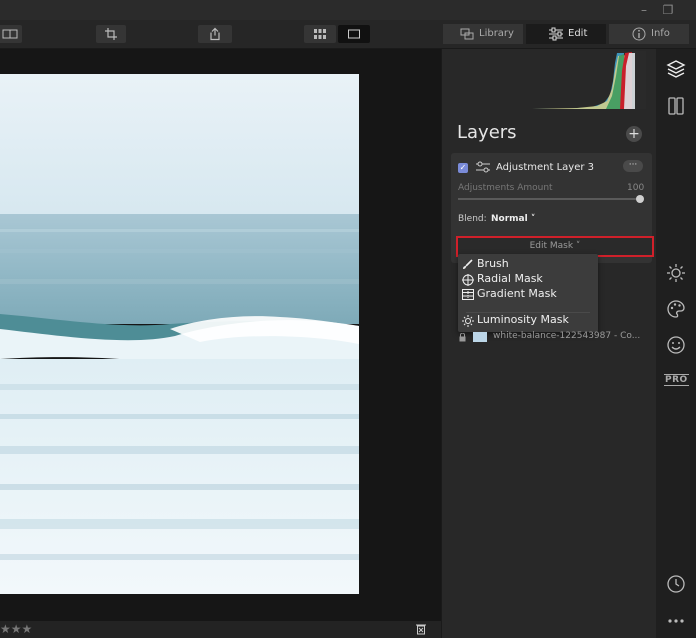  I want to click on layers-title: Layers, so click(487, 132).